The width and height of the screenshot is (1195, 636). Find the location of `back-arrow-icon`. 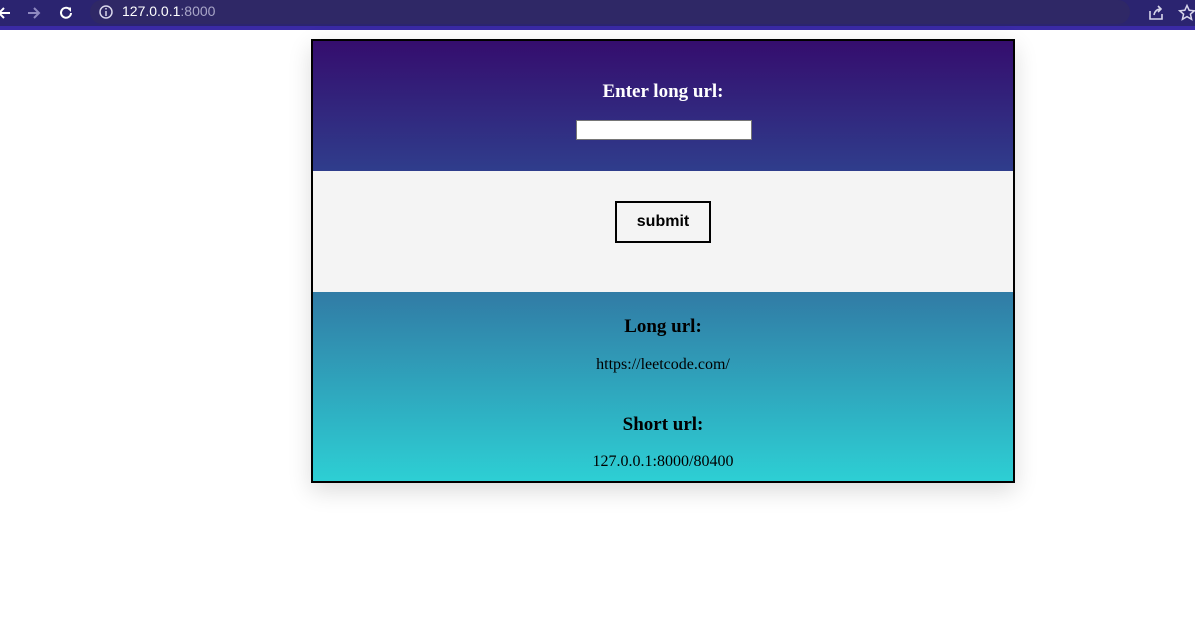

back-arrow-icon is located at coordinates (5, 13).